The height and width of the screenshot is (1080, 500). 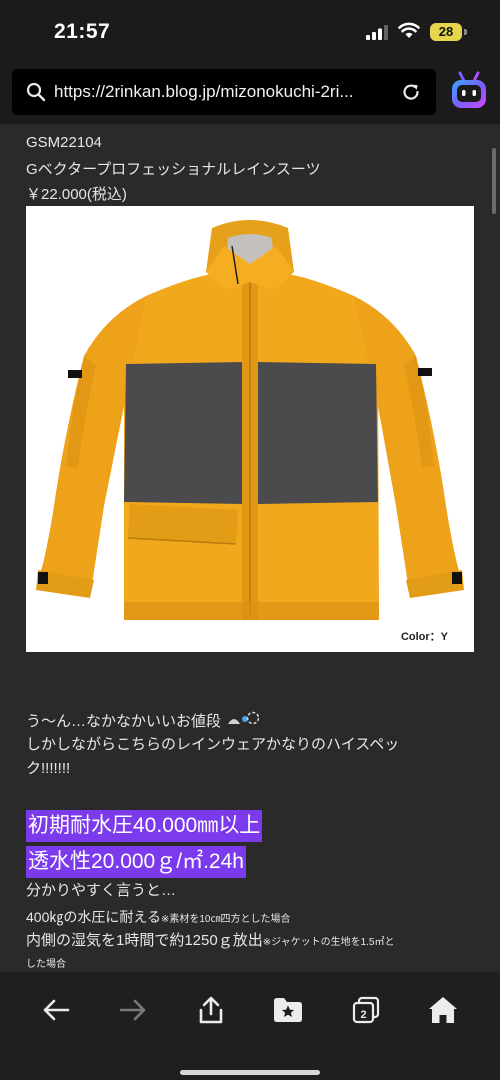 I want to click on bookmarks-icon, so click(x=288, y=1010).